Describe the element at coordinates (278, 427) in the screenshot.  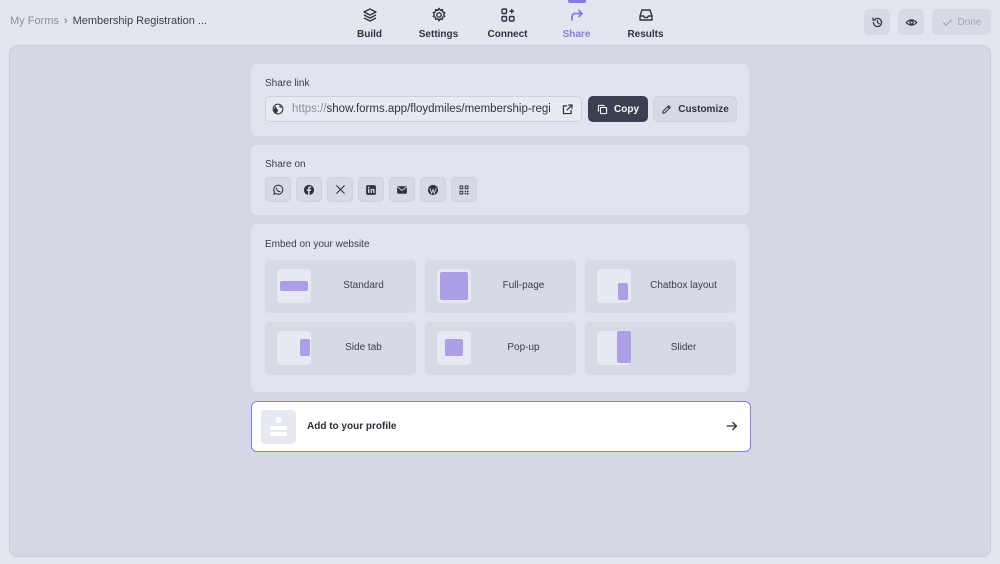
I see `profile-card-icon` at that location.